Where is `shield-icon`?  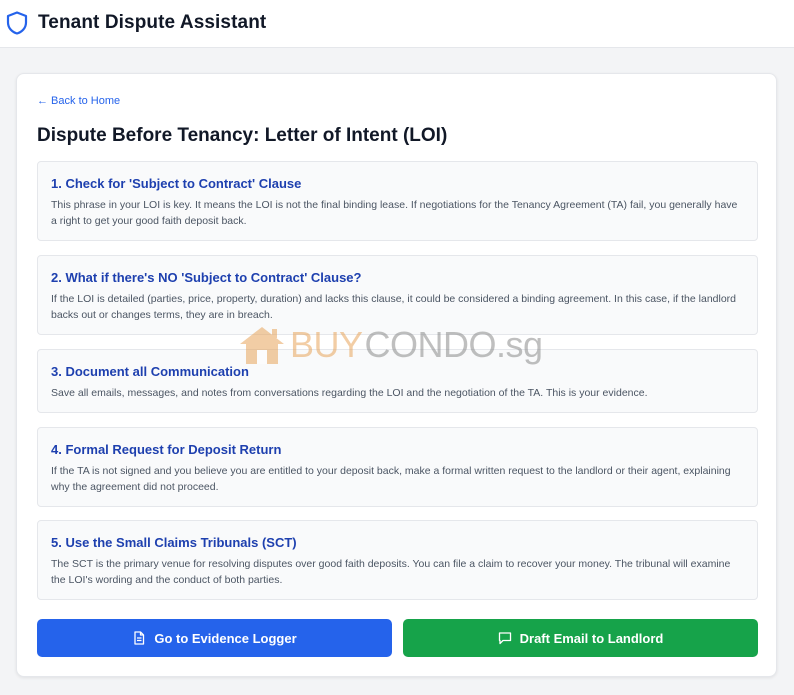
shield-icon is located at coordinates (17, 23).